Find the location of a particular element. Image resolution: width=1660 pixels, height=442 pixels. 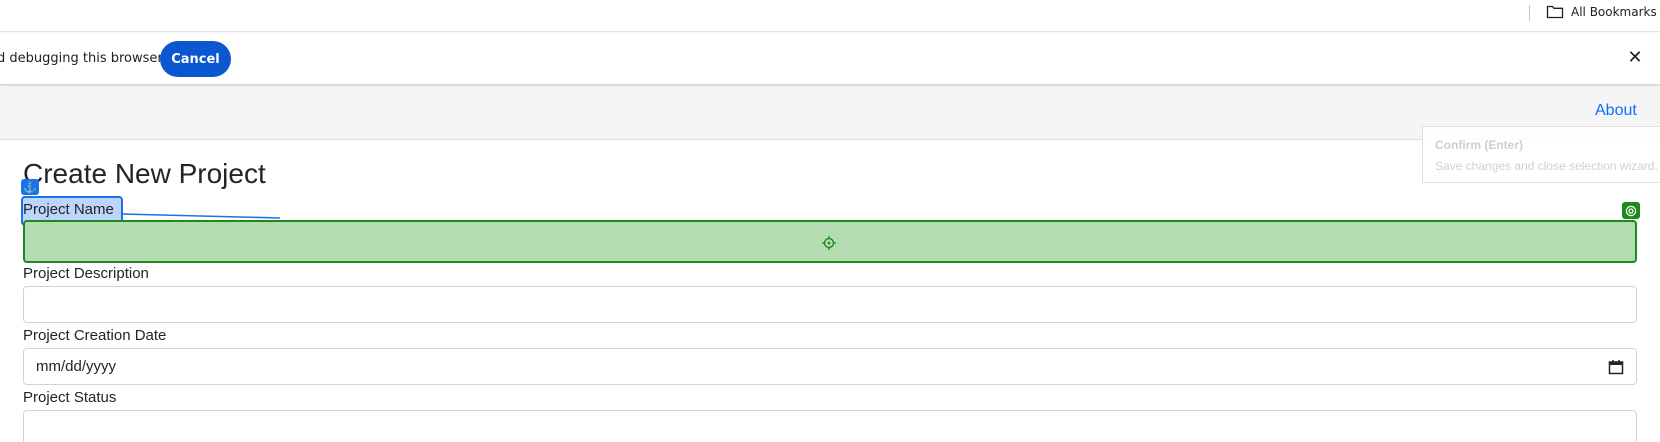

date-placeholder: mm/dd/yyyy is located at coordinates (76, 366).